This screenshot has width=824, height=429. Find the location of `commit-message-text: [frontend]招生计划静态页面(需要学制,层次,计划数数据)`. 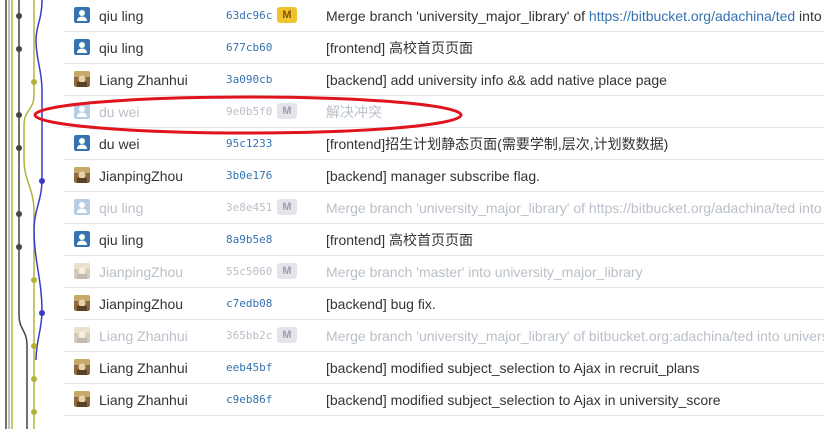

commit-message-text: [frontend]招生计划静态页面(需要学制,层次,计划数数据) is located at coordinates (497, 143).